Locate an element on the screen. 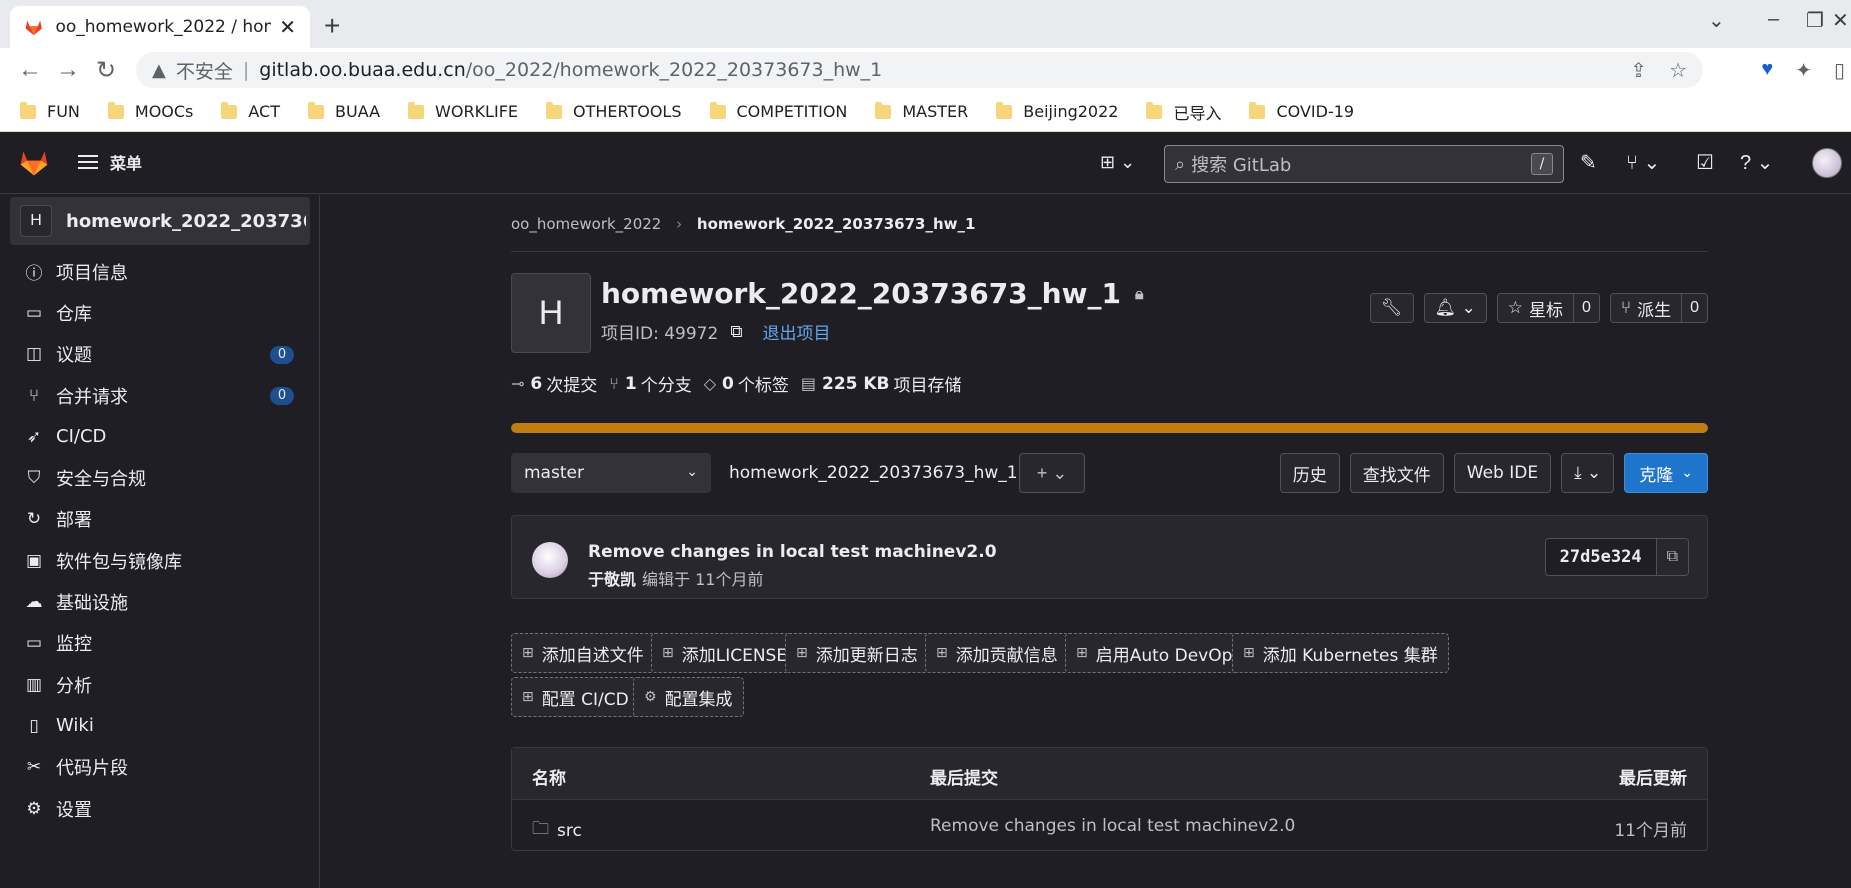  new-tab-icon: + is located at coordinates (332, 26).